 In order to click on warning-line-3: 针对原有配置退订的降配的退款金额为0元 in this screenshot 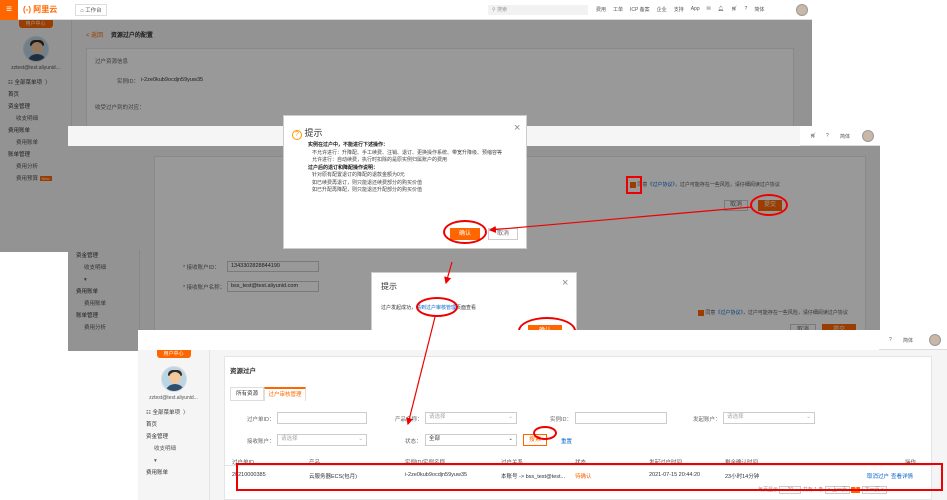, I will do `click(358, 175)`.